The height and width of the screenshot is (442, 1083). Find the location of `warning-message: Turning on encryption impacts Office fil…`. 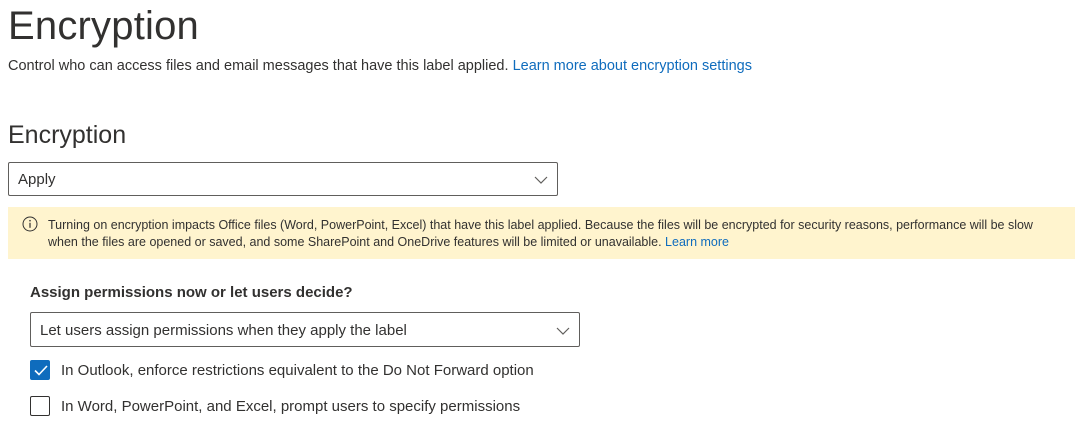

warning-message: Turning on encryption impacts Office fil… is located at coordinates (553, 234).